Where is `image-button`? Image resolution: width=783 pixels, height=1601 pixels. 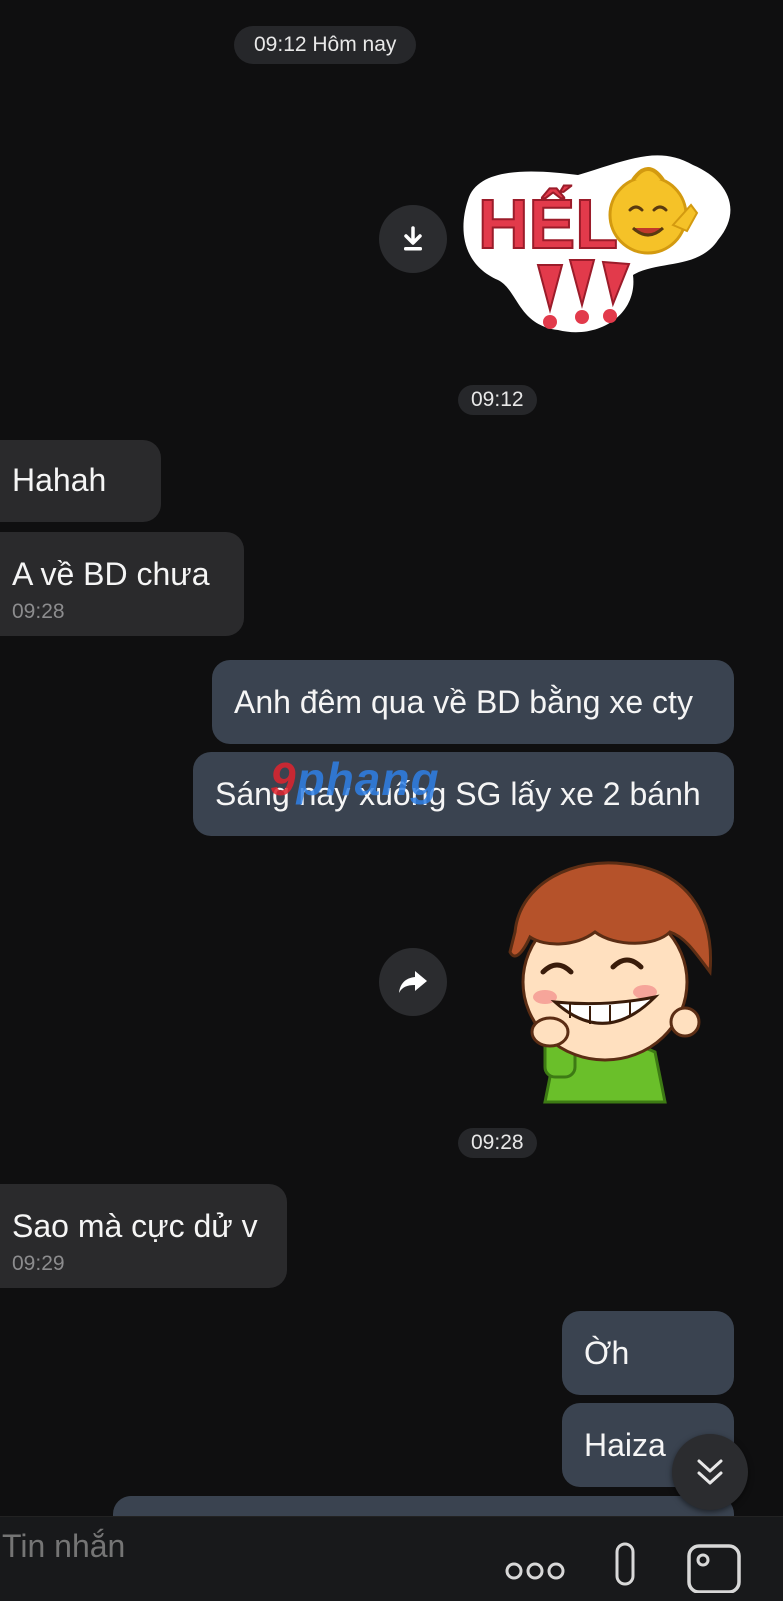 image-button is located at coordinates (714, 1570).